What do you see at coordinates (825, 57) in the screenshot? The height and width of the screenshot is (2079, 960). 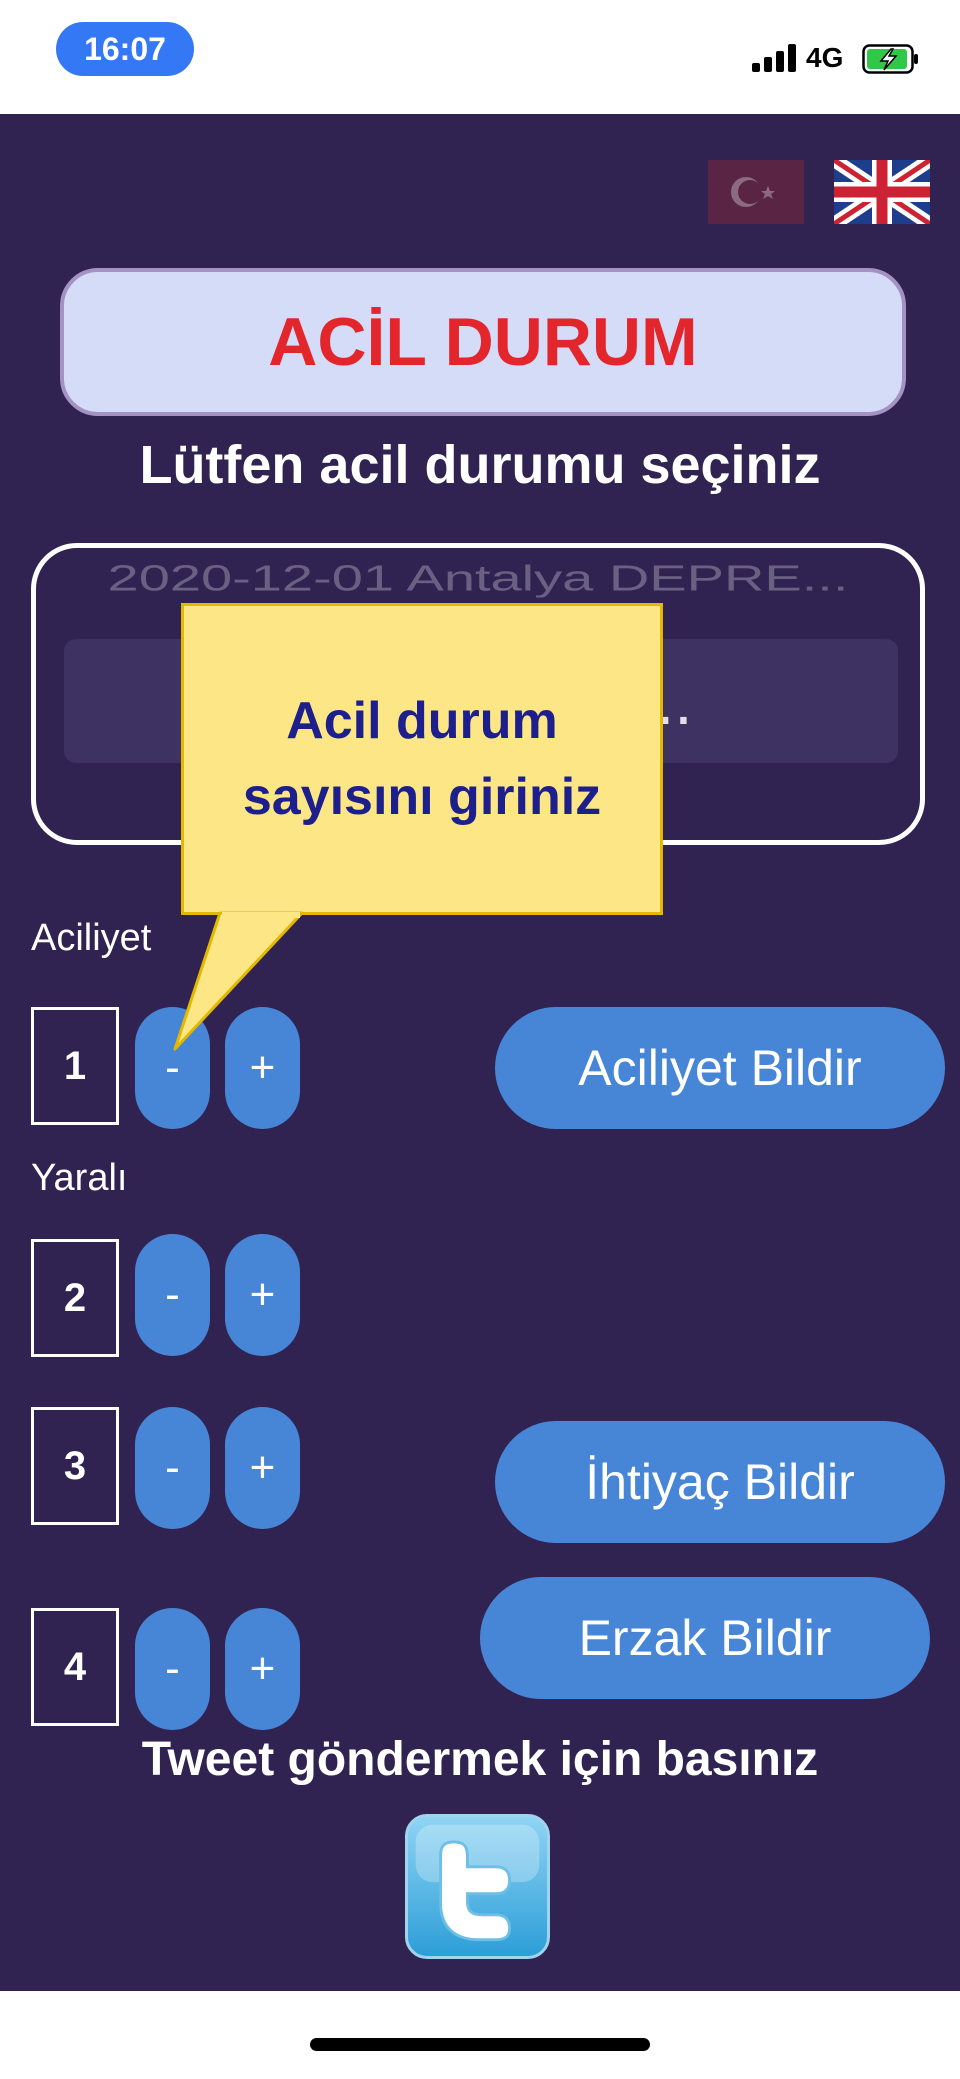 I see `network-type: 4G` at bounding box center [825, 57].